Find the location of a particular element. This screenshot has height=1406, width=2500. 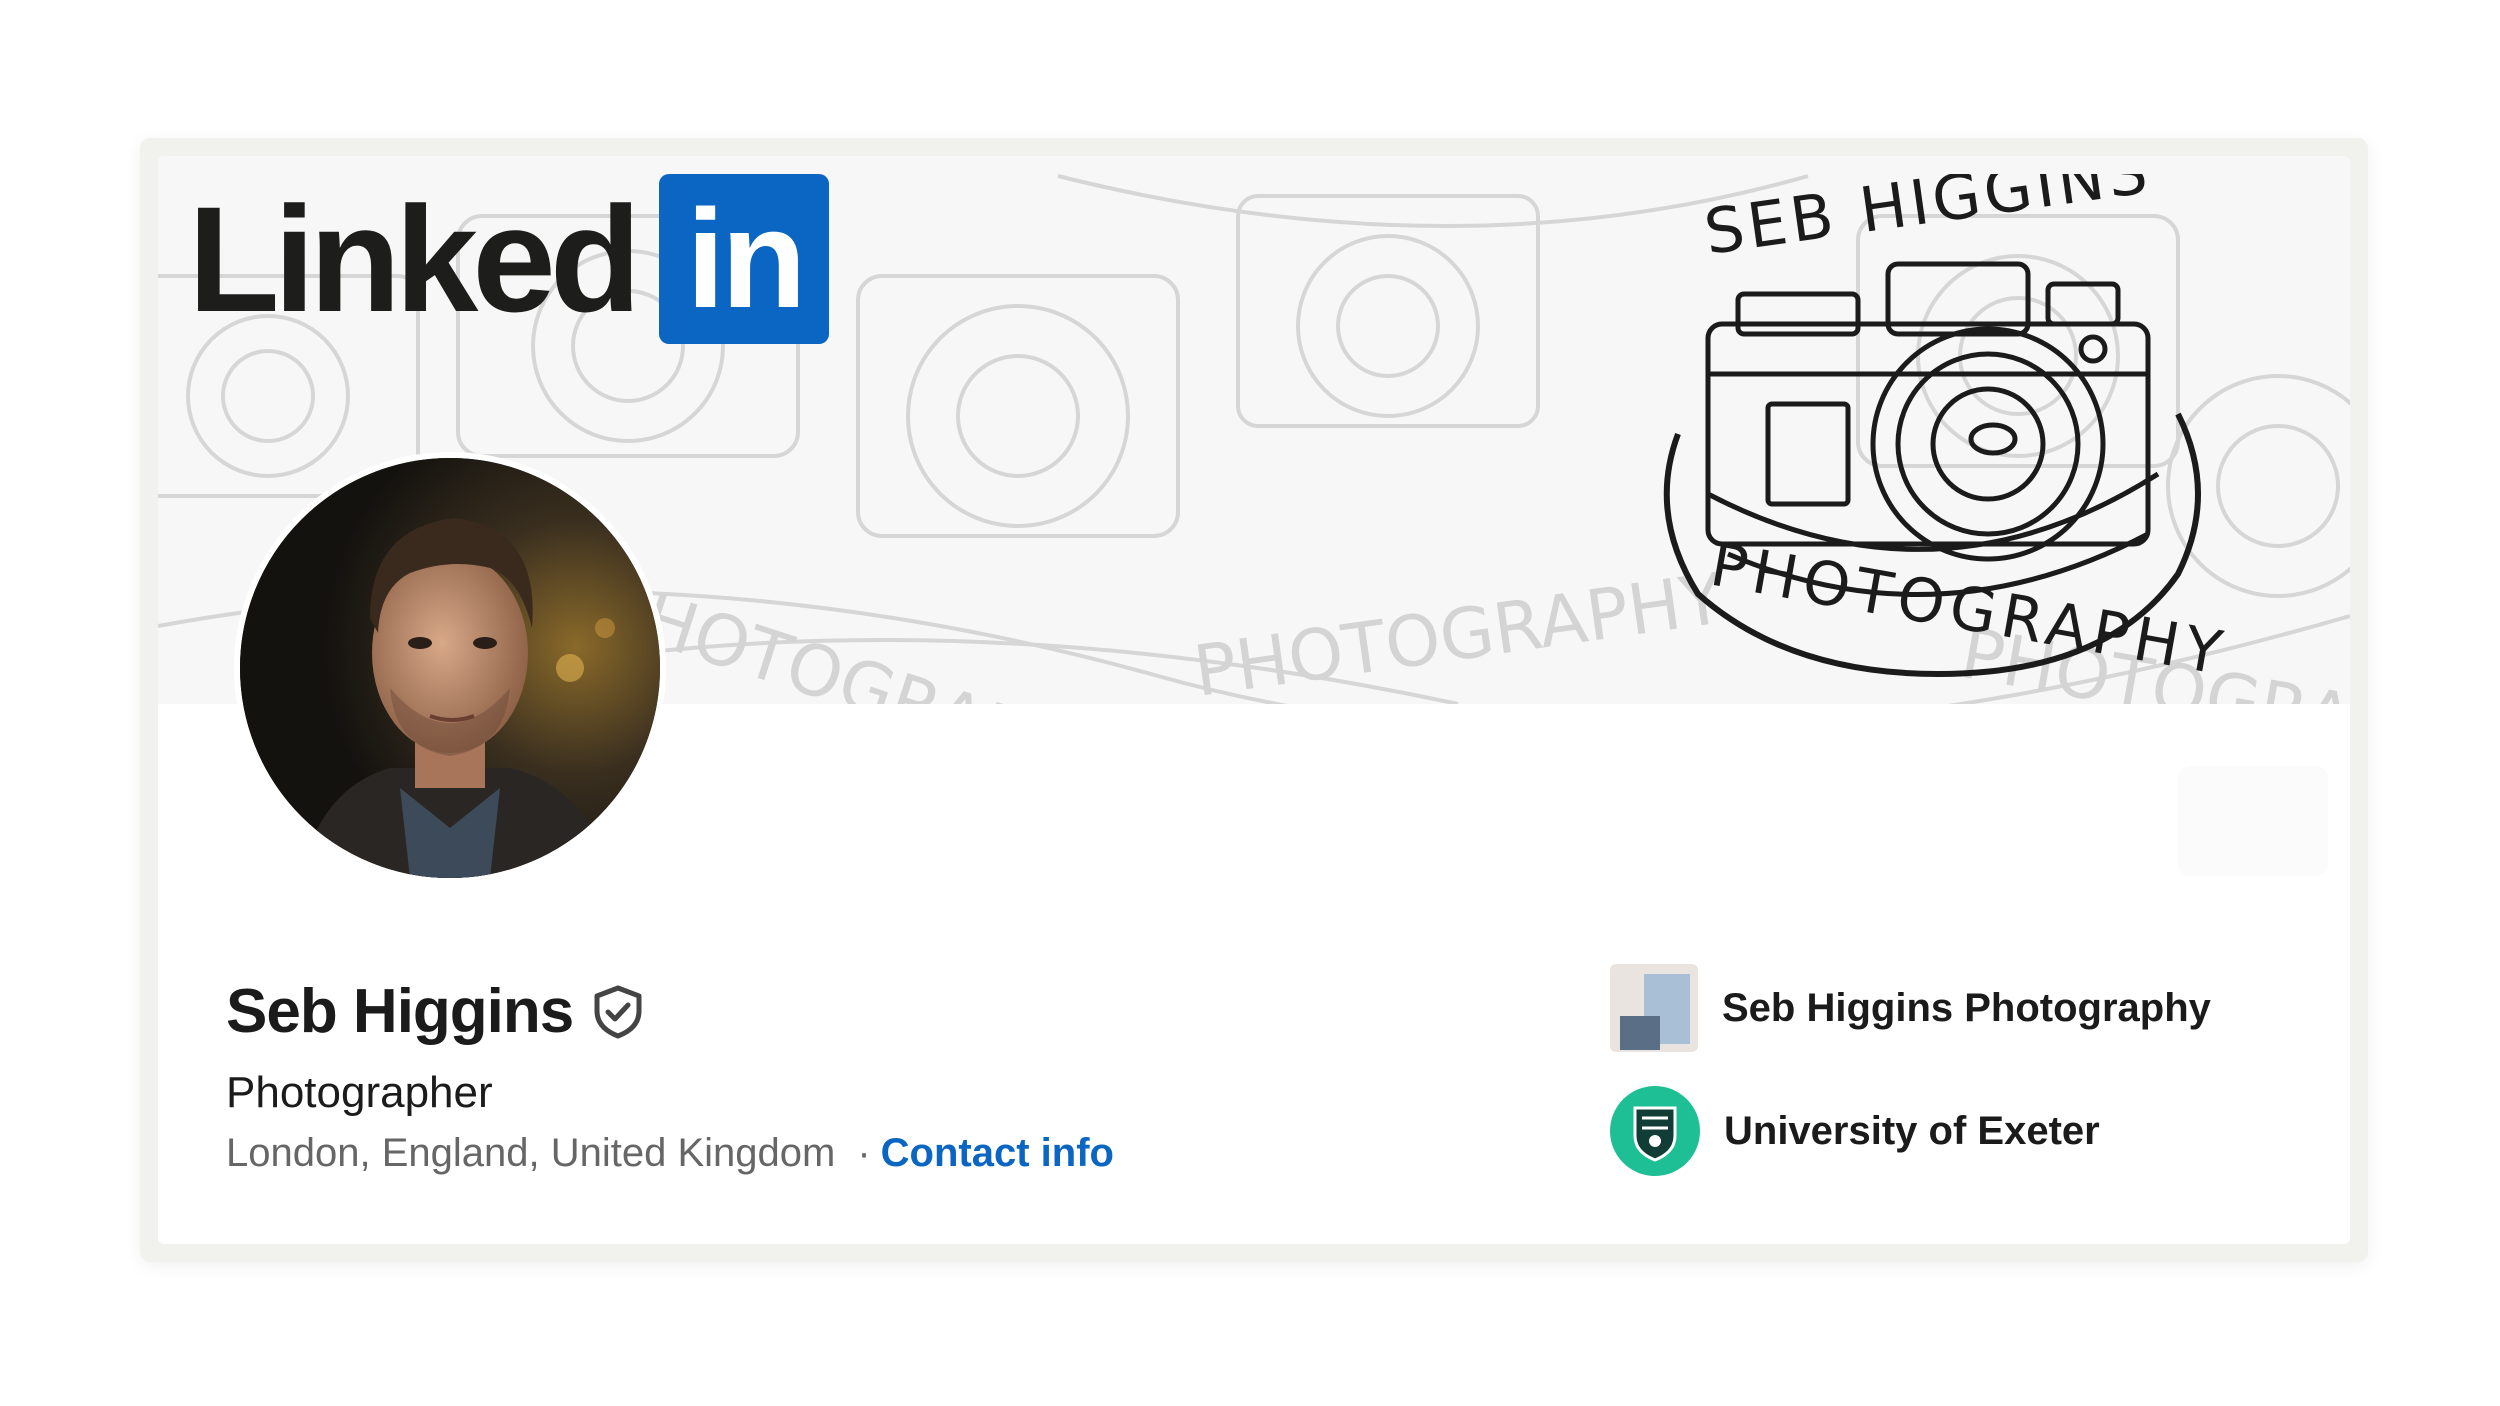

university-crest-icon is located at coordinates (1655, 1131).